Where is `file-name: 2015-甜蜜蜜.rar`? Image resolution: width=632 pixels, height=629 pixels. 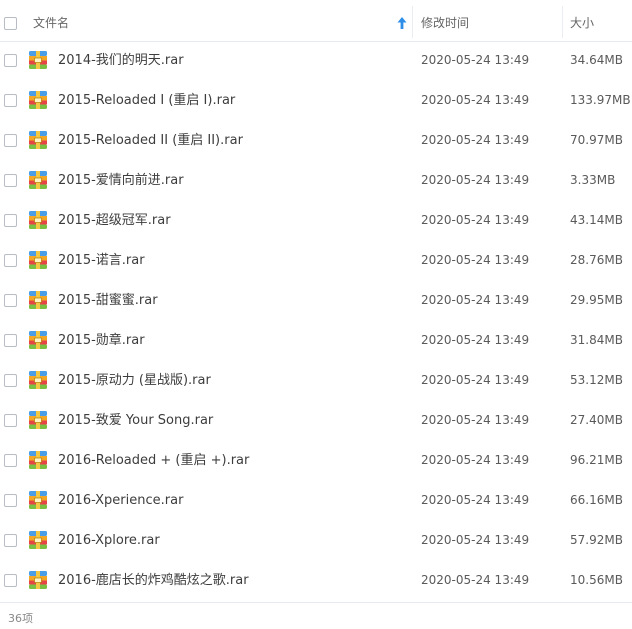
file-name: 2015-甜蜜蜜.rar is located at coordinates (108, 300).